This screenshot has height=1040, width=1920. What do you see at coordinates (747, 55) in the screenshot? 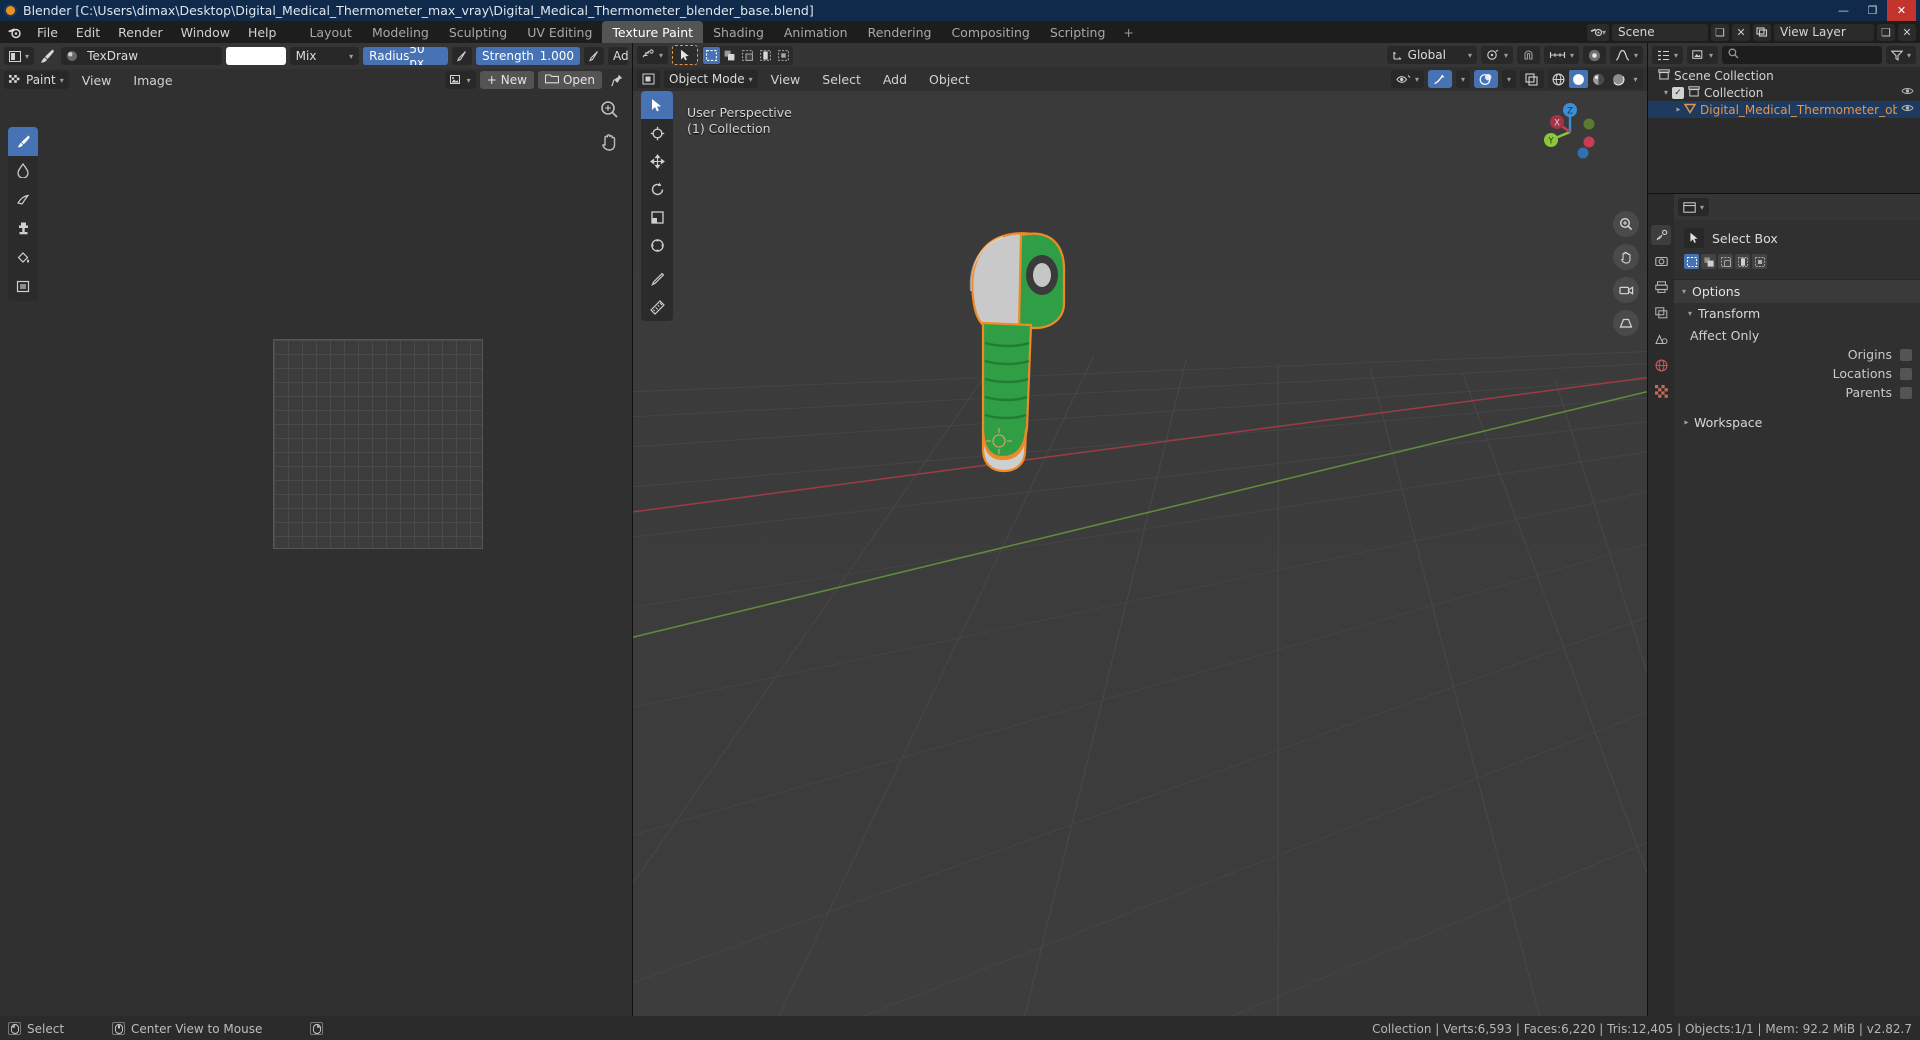
I see `select-subtract-icon` at bounding box center [747, 55].